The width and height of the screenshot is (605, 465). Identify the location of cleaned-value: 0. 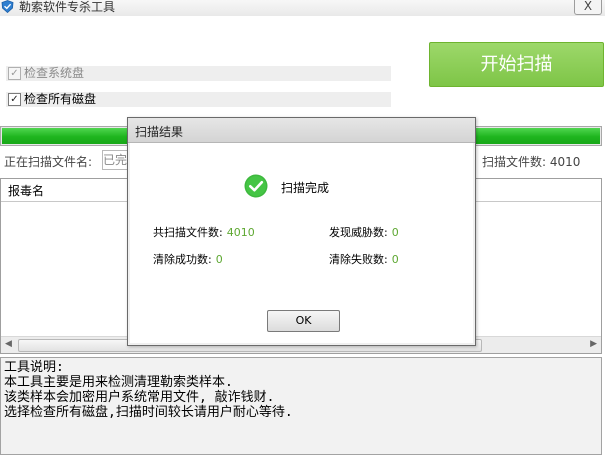
(219, 259).